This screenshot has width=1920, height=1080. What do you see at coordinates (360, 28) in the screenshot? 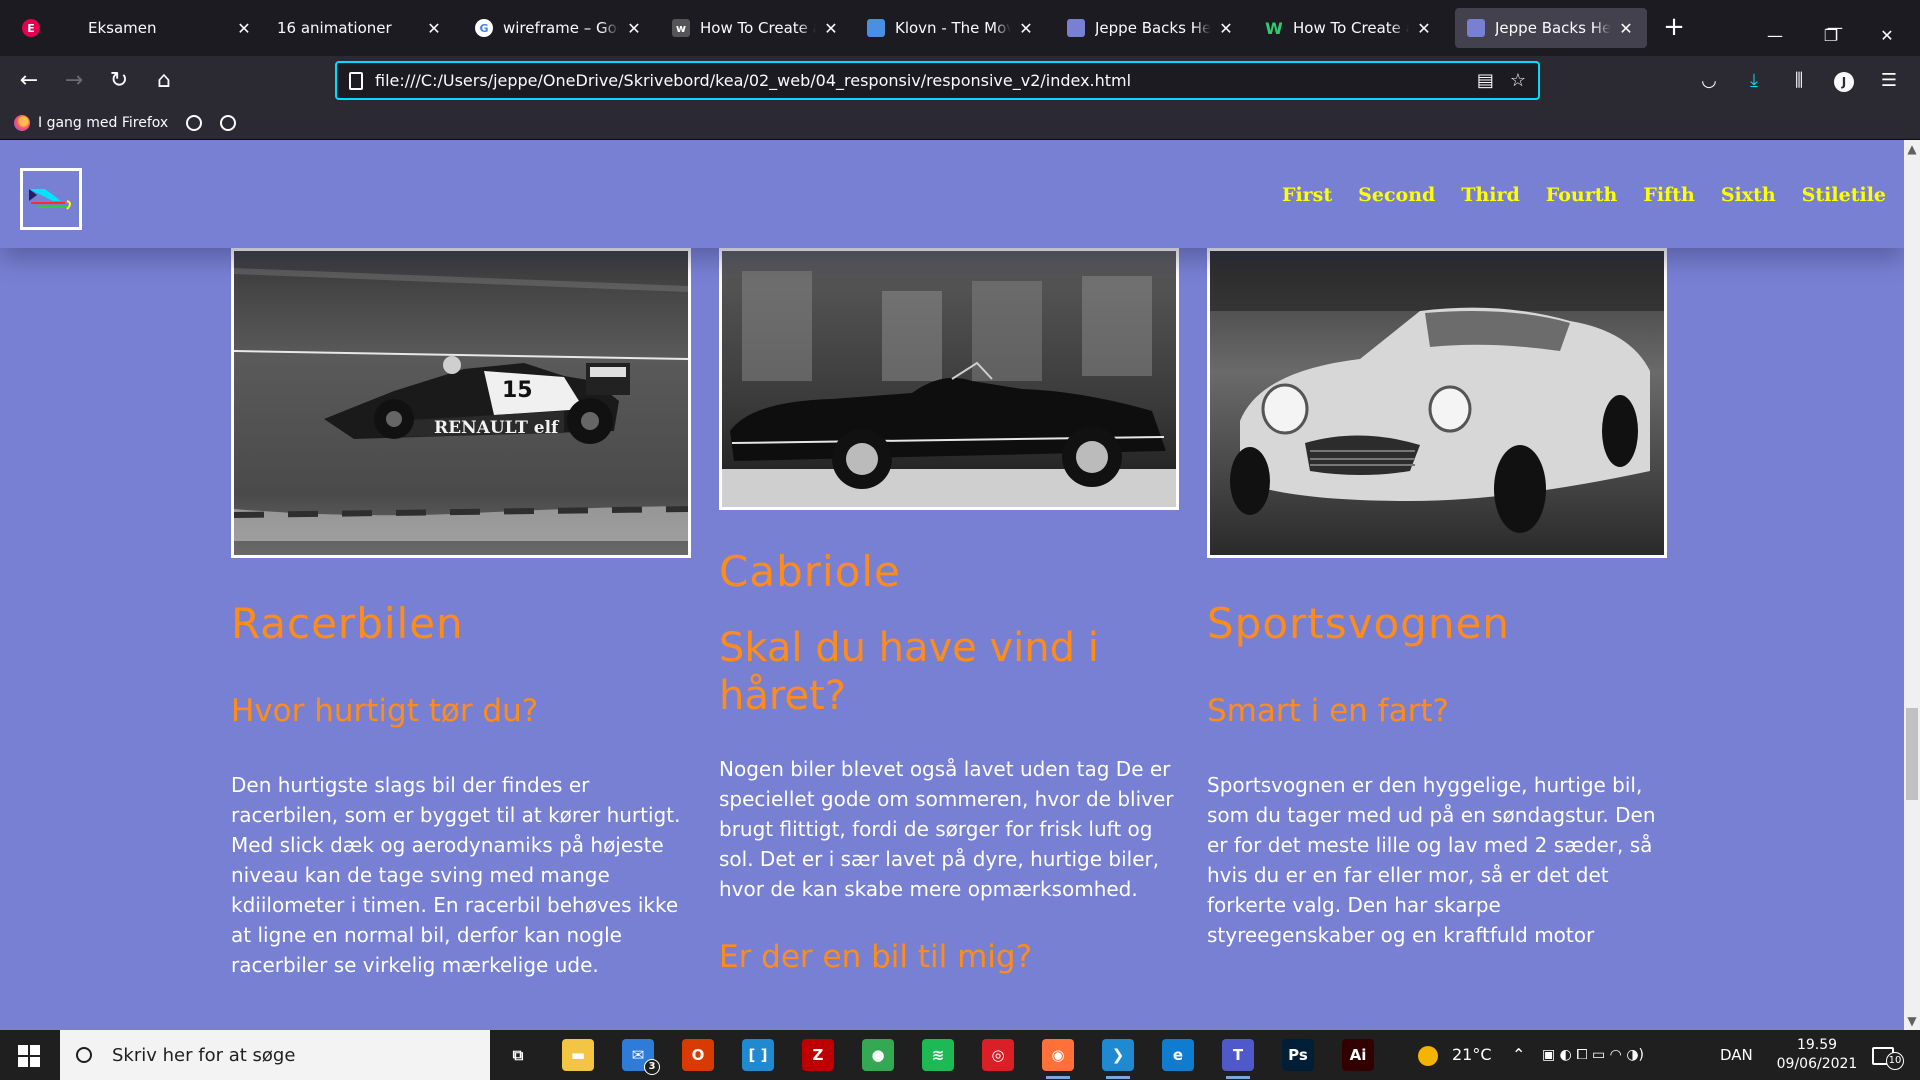
I see `tab-animationer: 16 animationer ✕` at bounding box center [360, 28].